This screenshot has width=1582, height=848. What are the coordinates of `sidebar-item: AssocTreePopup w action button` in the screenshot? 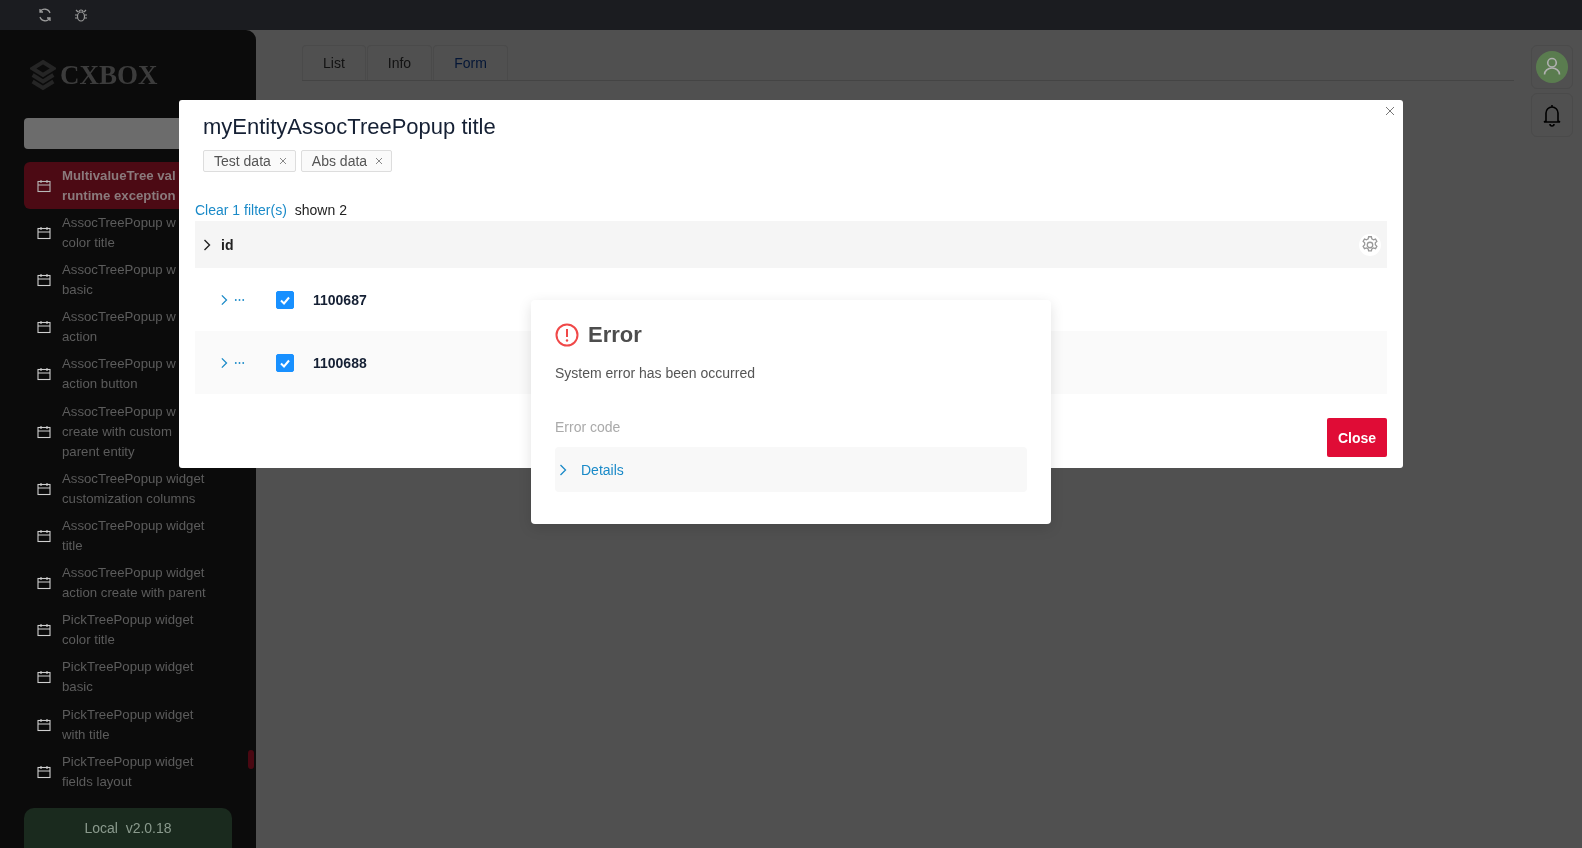 It's located at (128, 374).